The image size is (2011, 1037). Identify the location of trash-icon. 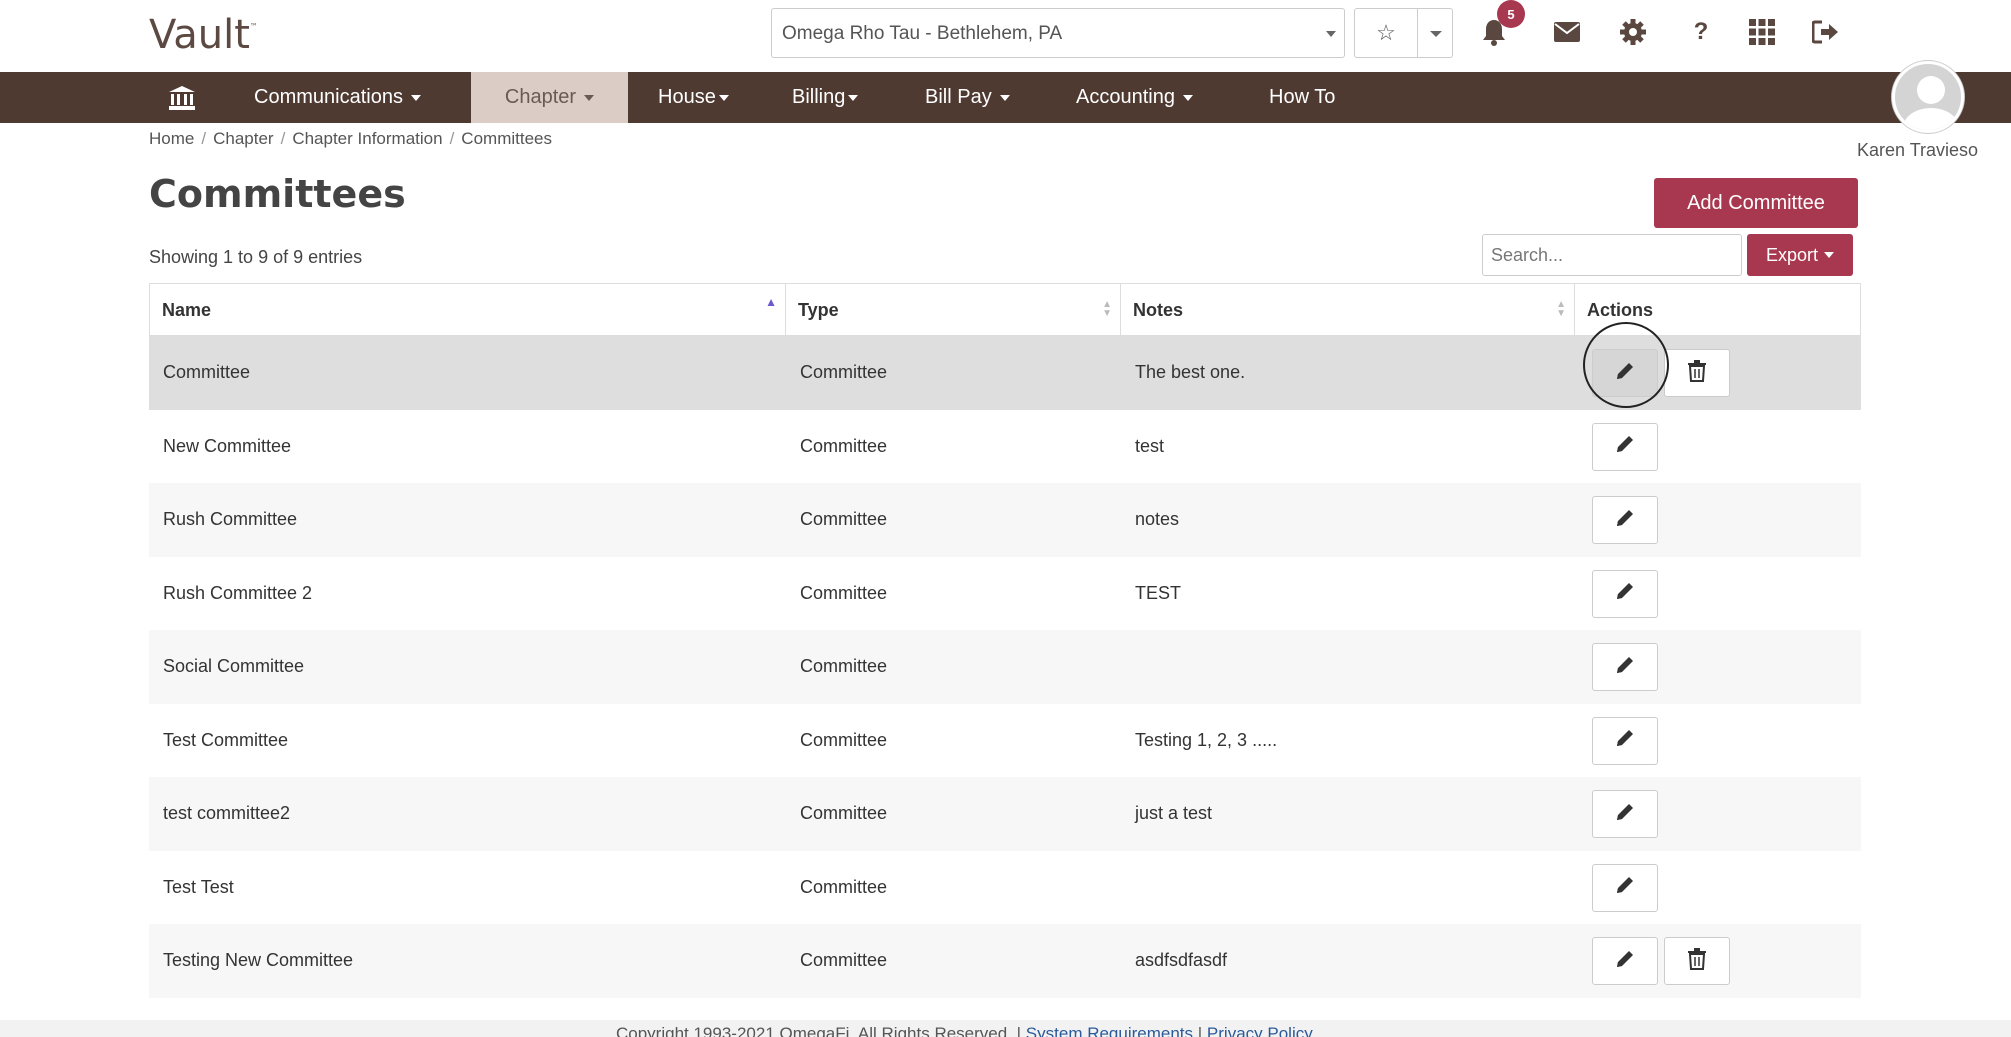
(1697, 961).